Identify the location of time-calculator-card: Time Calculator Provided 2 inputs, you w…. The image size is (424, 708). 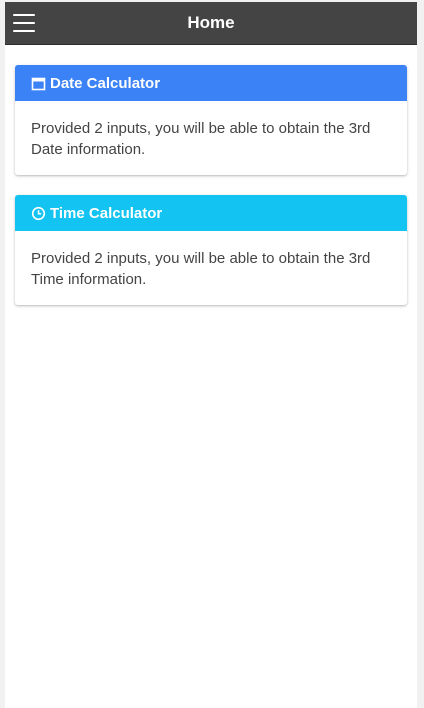
(211, 250).